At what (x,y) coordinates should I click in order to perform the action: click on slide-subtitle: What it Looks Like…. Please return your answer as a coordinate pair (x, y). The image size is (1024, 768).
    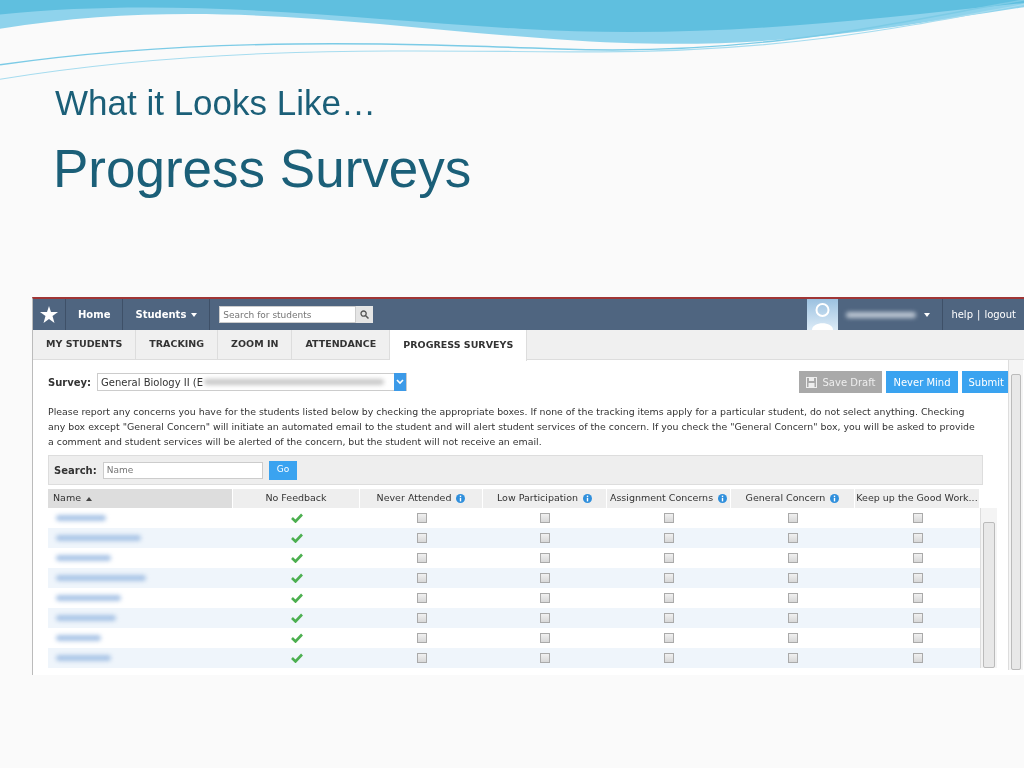
    Looking at the image, I should click on (215, 102).